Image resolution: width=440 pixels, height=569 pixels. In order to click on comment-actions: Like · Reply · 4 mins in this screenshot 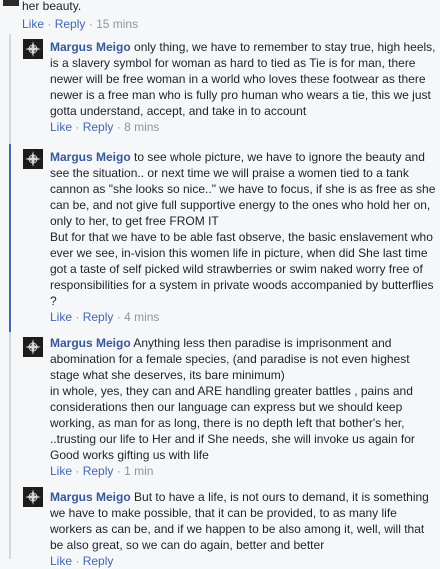, I will do `click(244, 317)`.